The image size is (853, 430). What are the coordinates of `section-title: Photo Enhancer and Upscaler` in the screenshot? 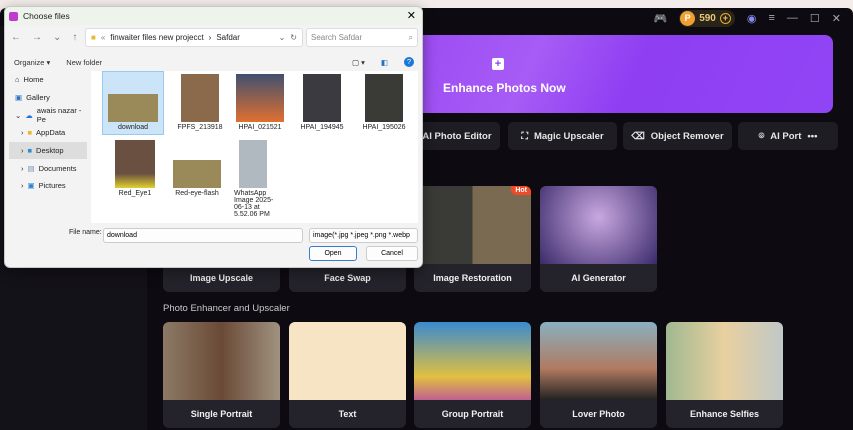 It's located at (226, 308).